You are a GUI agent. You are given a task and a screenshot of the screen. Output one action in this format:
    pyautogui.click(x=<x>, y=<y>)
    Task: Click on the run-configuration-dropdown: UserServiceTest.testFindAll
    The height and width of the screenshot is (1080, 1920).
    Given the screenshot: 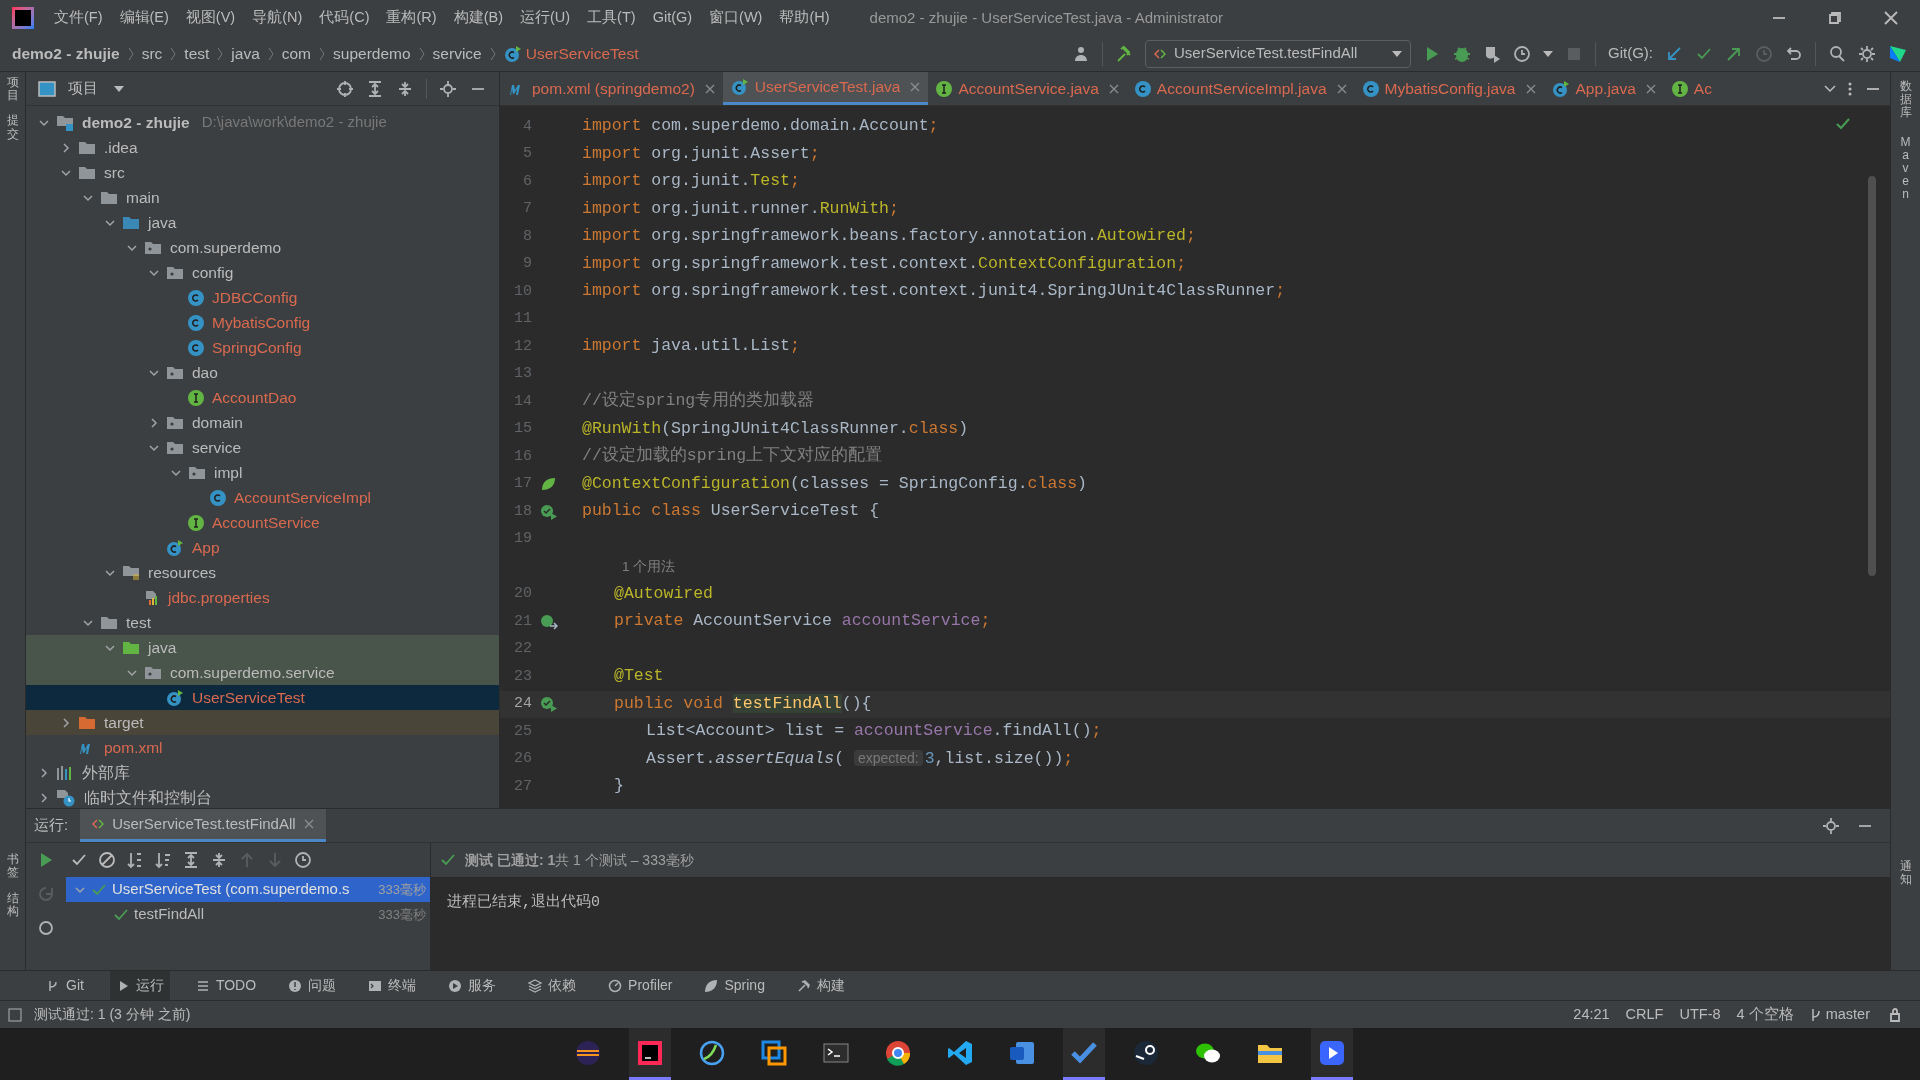 What is the action you would take?
    pyautogui.click(x=1278, y=53)
    